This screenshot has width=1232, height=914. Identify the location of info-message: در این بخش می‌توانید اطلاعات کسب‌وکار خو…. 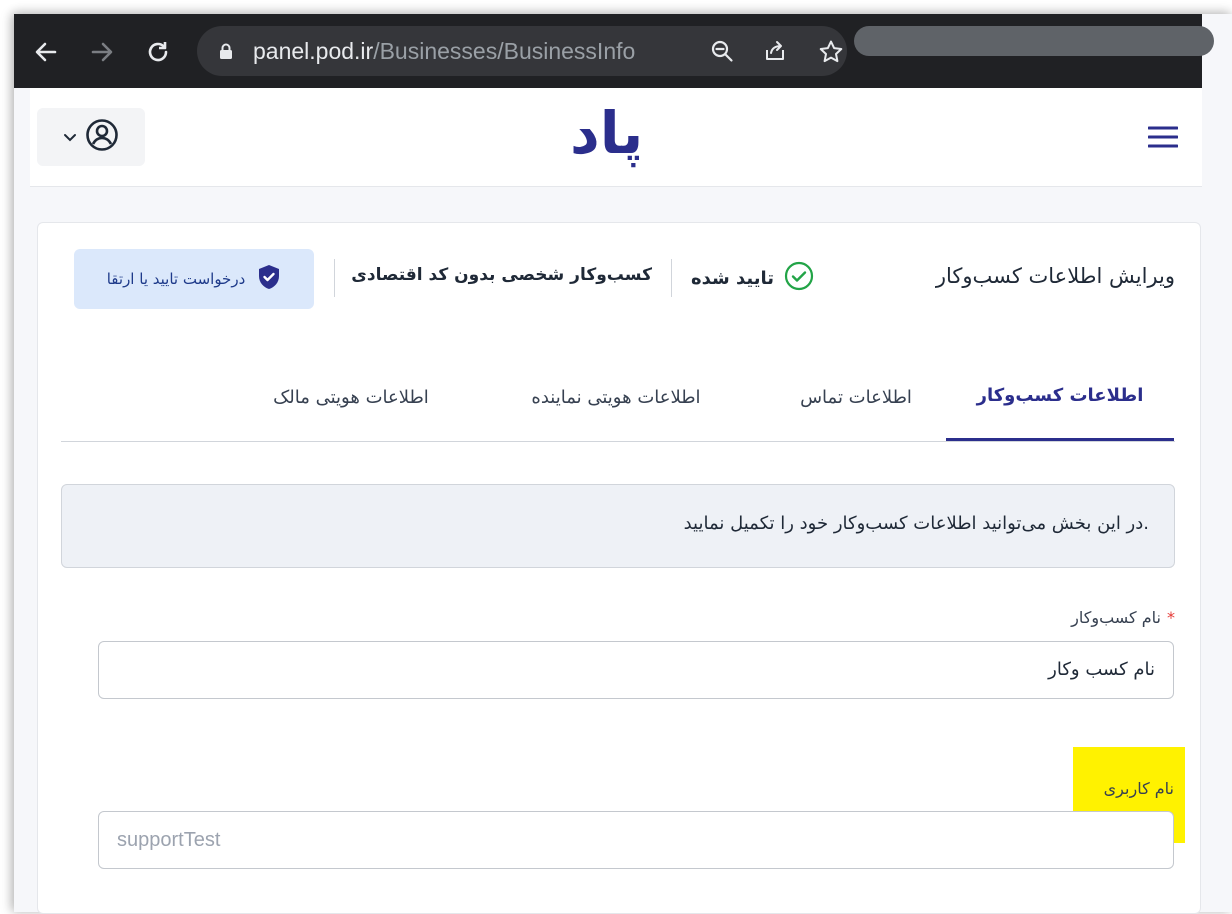
(916, 523).